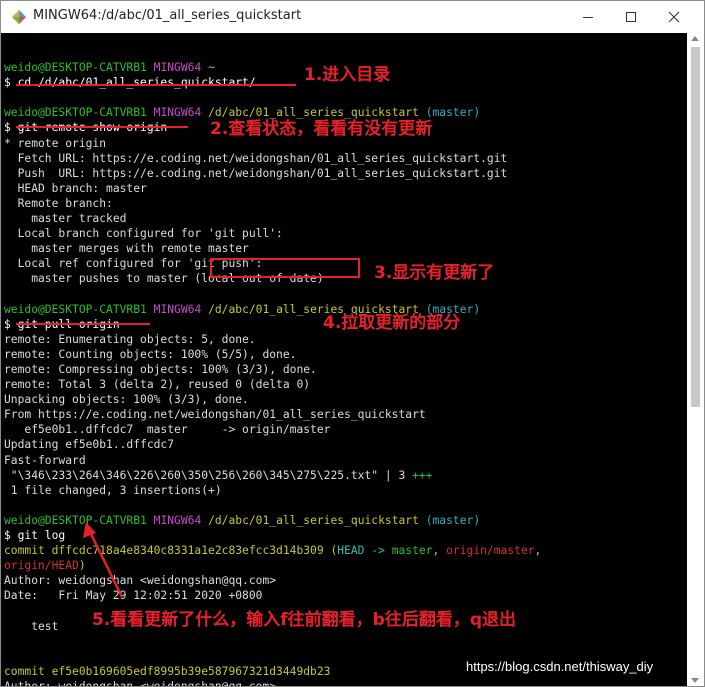  Describe the element at coordinates (113, 490) in the screenshot. I see `terminal-text-segment: 1 file changed, 3 insertions(+)` at that location.